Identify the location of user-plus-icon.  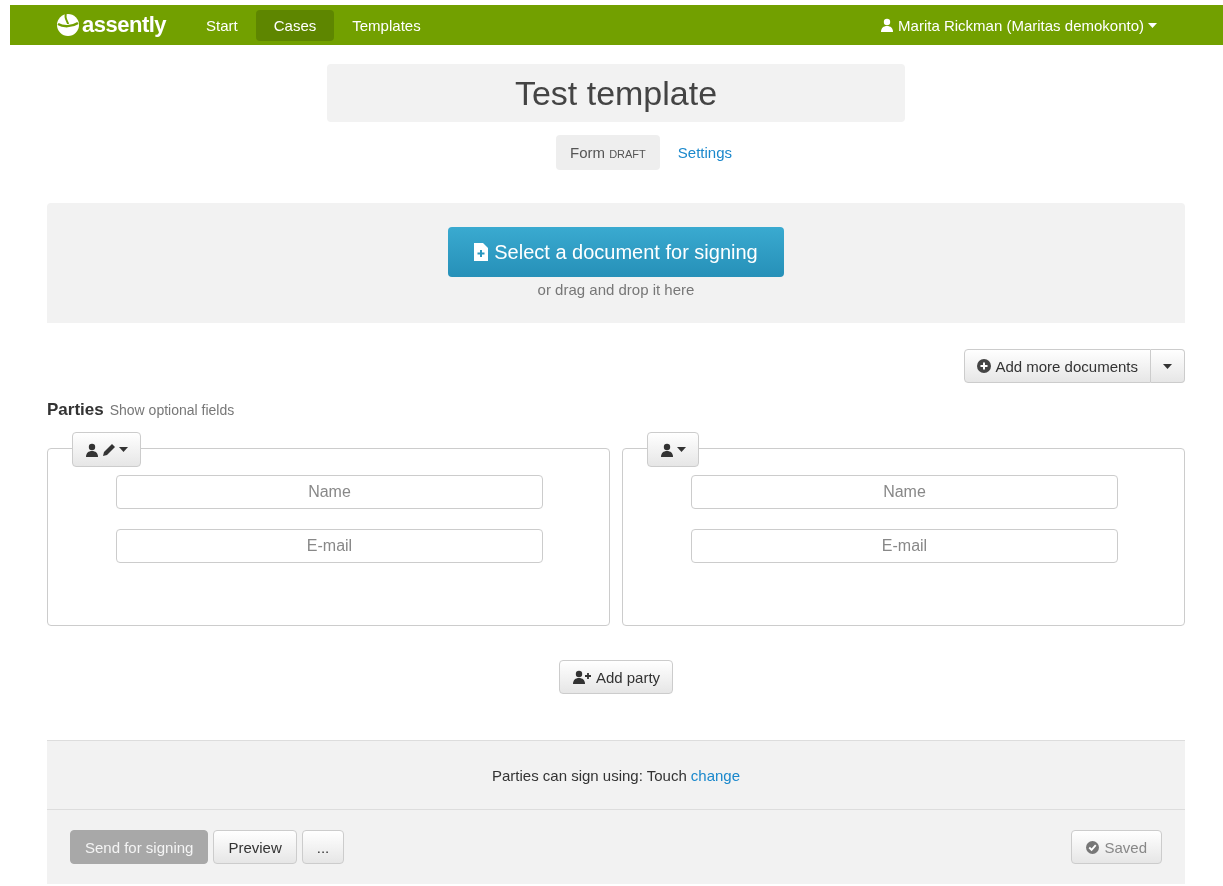
(581, 677).